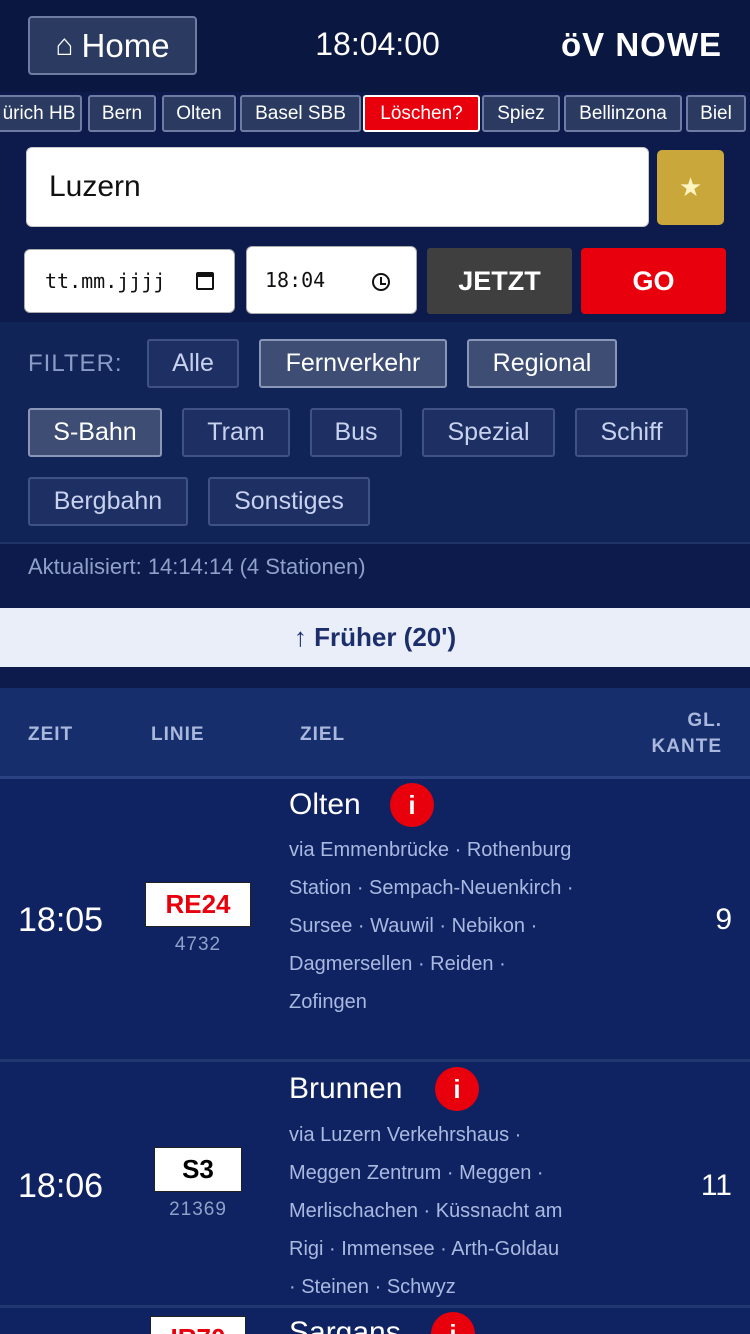 This screenshot has height=1334, width=750. I want to click on time-value: 18:04, so click(295, 280).